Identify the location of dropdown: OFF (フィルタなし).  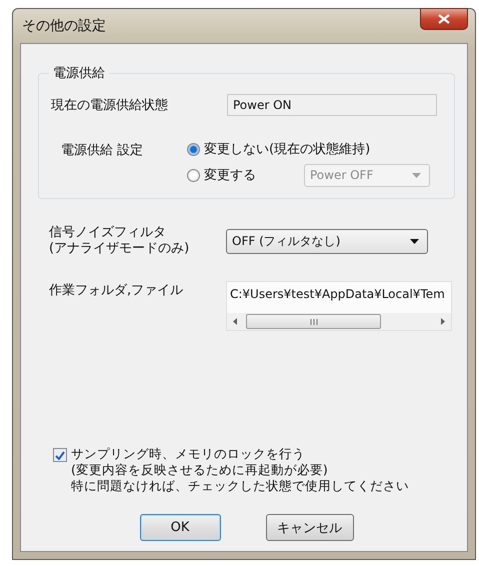
(327, 241).